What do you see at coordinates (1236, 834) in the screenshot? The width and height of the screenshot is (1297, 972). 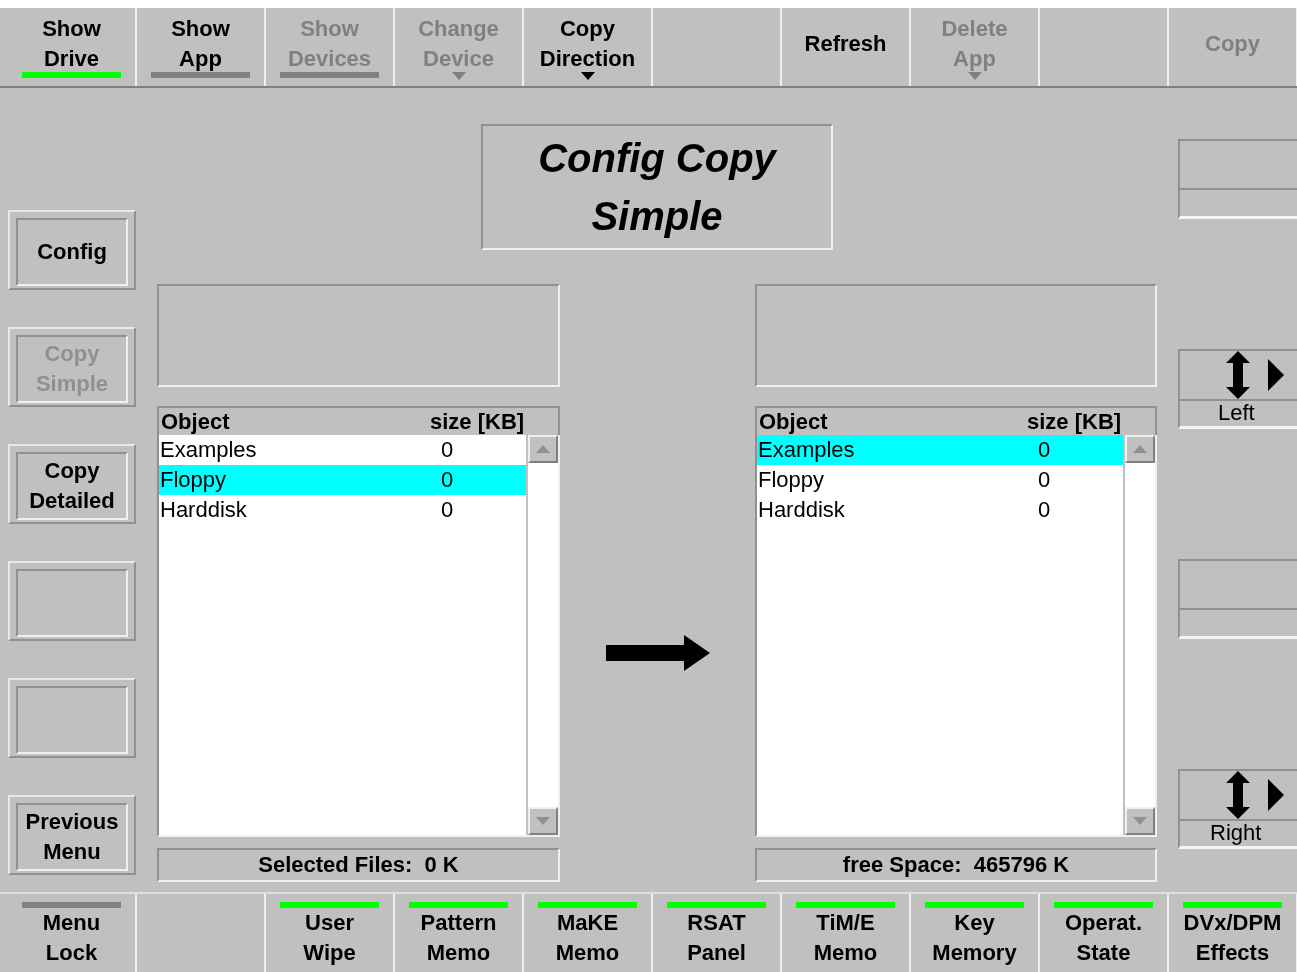 I see `selector-label: Right` at bounding box center [1236, 834].